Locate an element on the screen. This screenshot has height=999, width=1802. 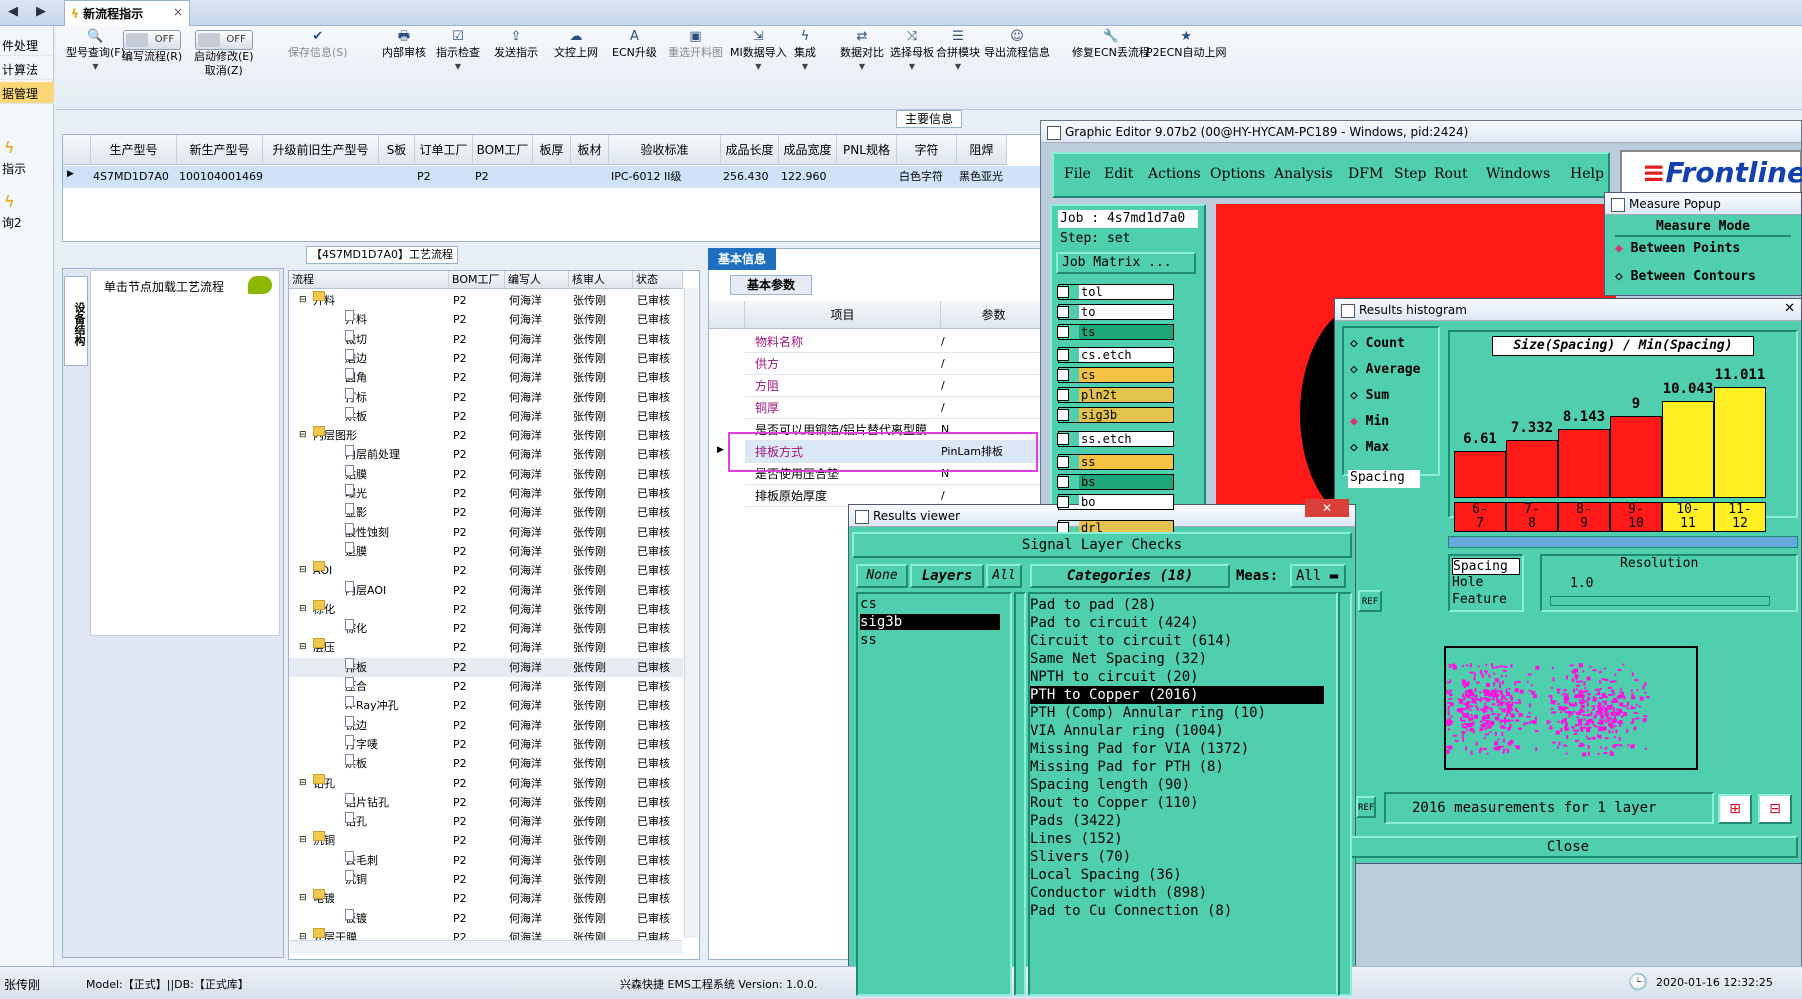
equipment-structure-tab: 设备结构 is located at coordinates (76, 321).